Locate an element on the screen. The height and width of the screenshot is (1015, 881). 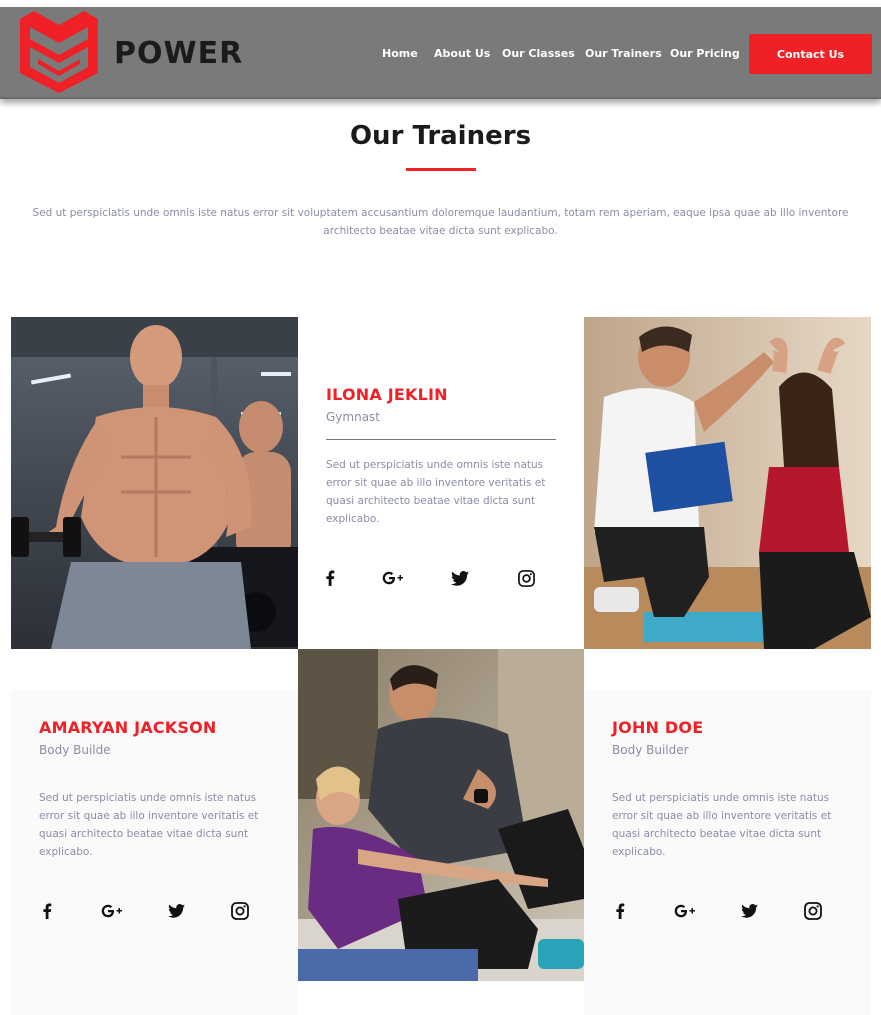
trainer-name: JOHN DOE is located at coordinates (658, 727).